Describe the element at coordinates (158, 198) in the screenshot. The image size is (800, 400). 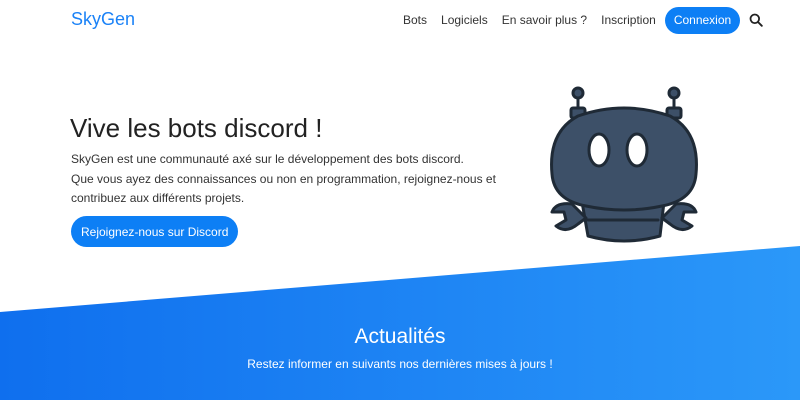
I see `hero-description-line: contribuez aux différents projets.` at that location.